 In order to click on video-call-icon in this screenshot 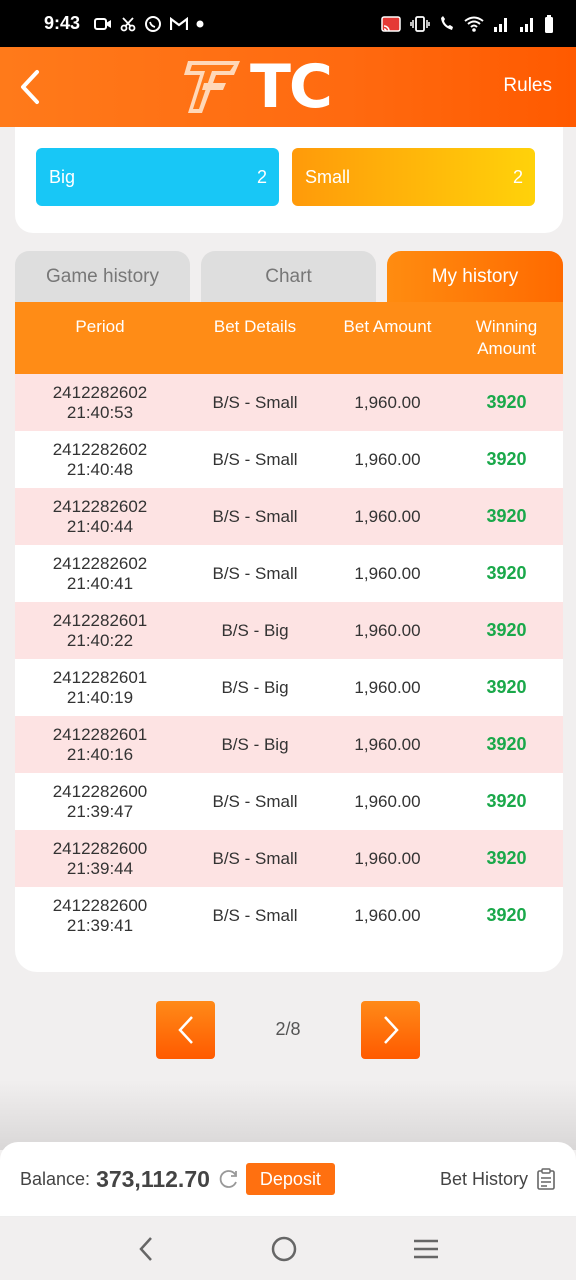, I will do `click(103, 23)`.